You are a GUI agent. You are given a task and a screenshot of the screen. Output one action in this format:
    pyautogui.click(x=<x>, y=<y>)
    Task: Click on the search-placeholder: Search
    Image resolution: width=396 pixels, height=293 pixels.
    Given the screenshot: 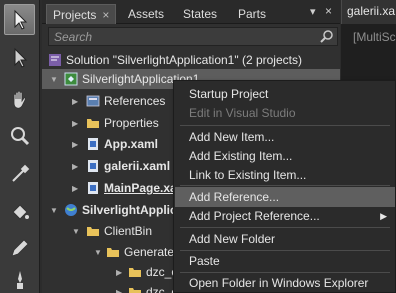 What is the action you would take?
    pyautogui.click(x=73, y=37)
    